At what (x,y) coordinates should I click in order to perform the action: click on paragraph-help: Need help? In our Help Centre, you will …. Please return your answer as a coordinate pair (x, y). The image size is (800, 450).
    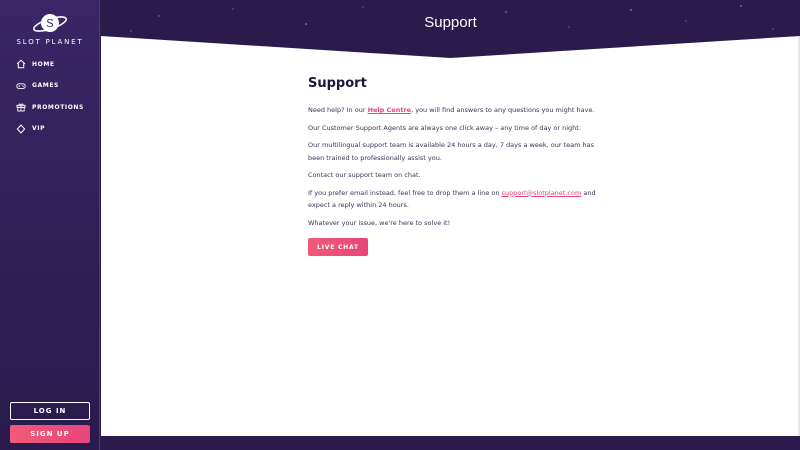
    Looking at the image, I should click on (458, 110).